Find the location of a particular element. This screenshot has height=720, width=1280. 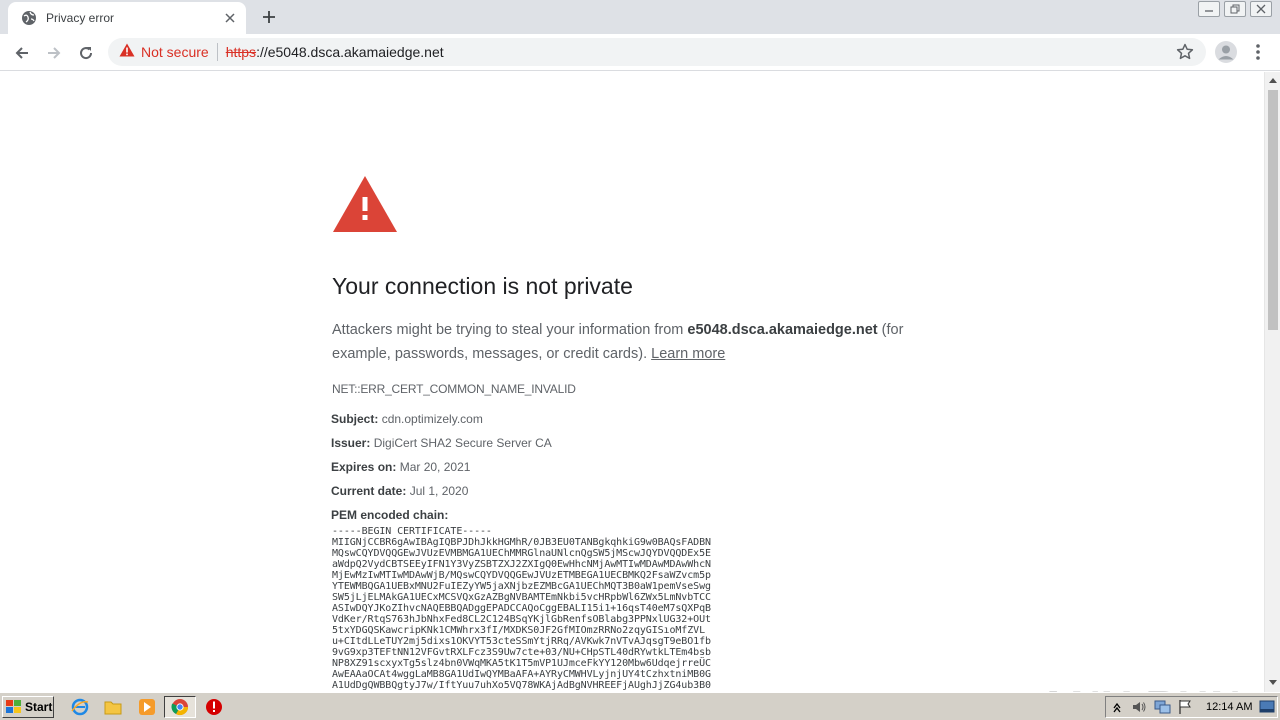

profile-avatar-icon is located at coordinates (1226, 52).